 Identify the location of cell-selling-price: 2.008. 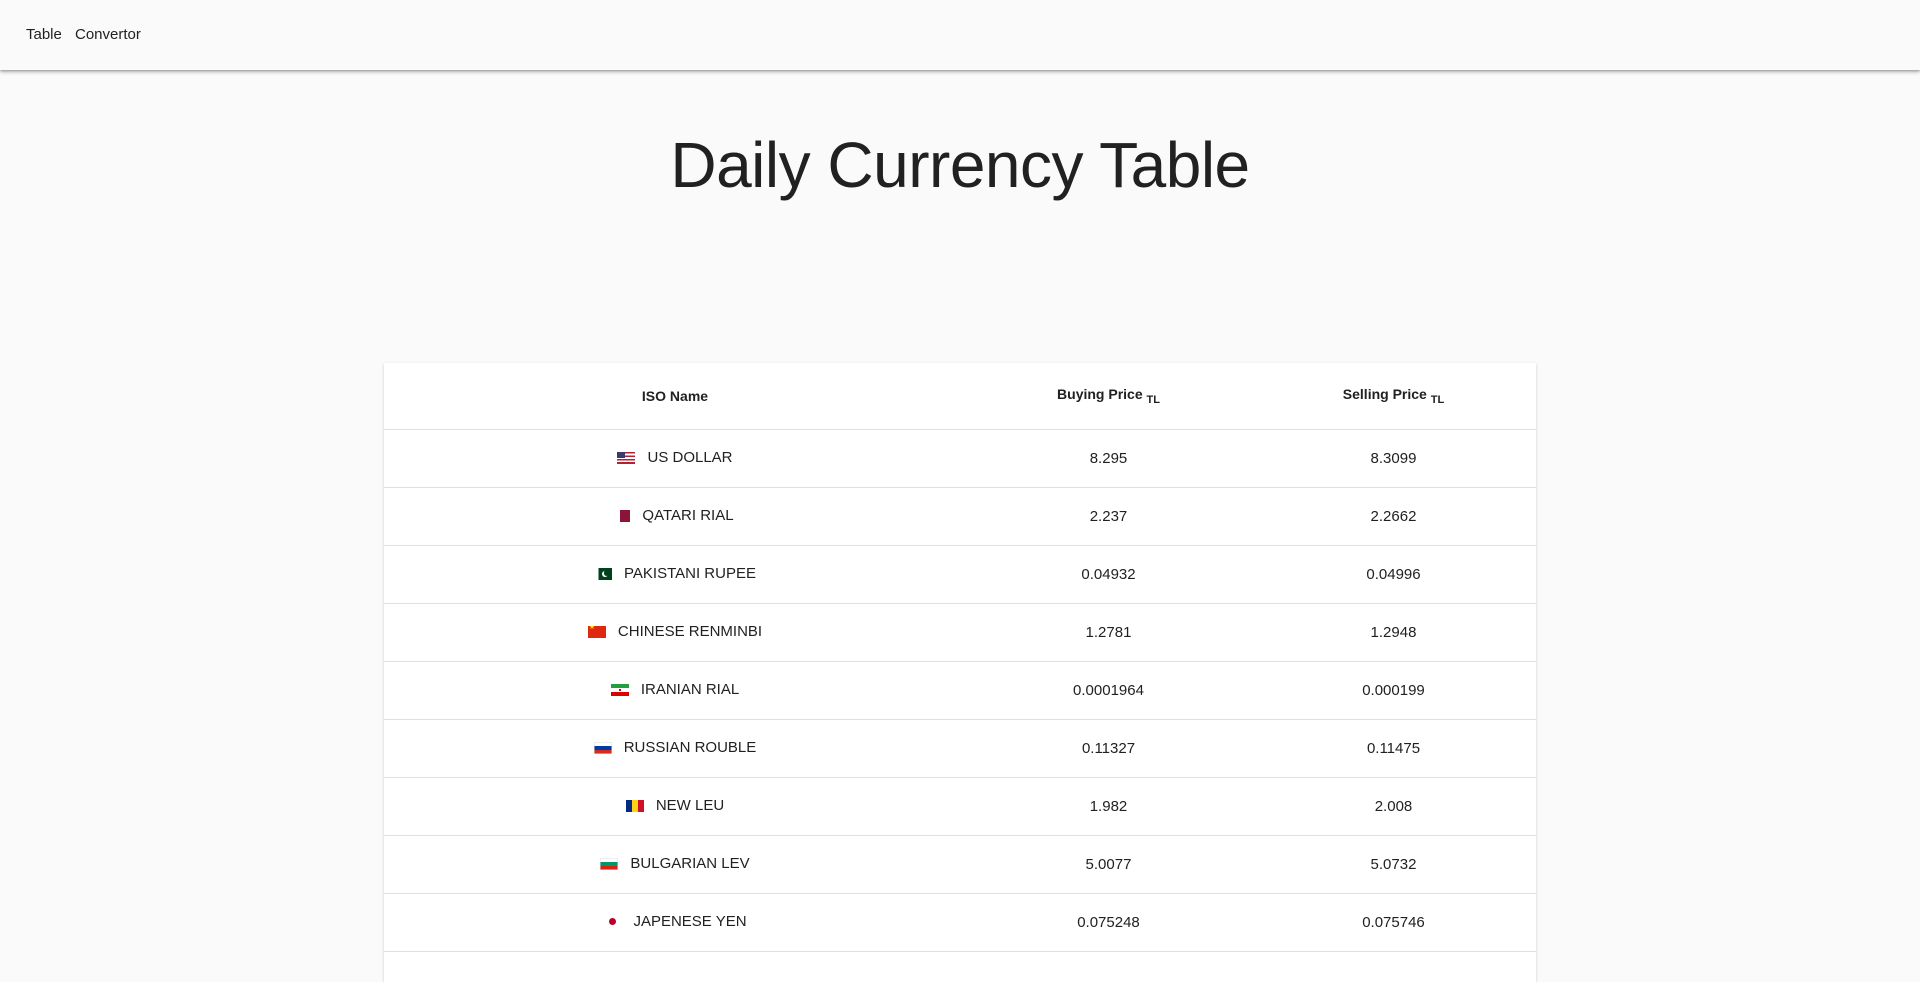
(1393, 807).